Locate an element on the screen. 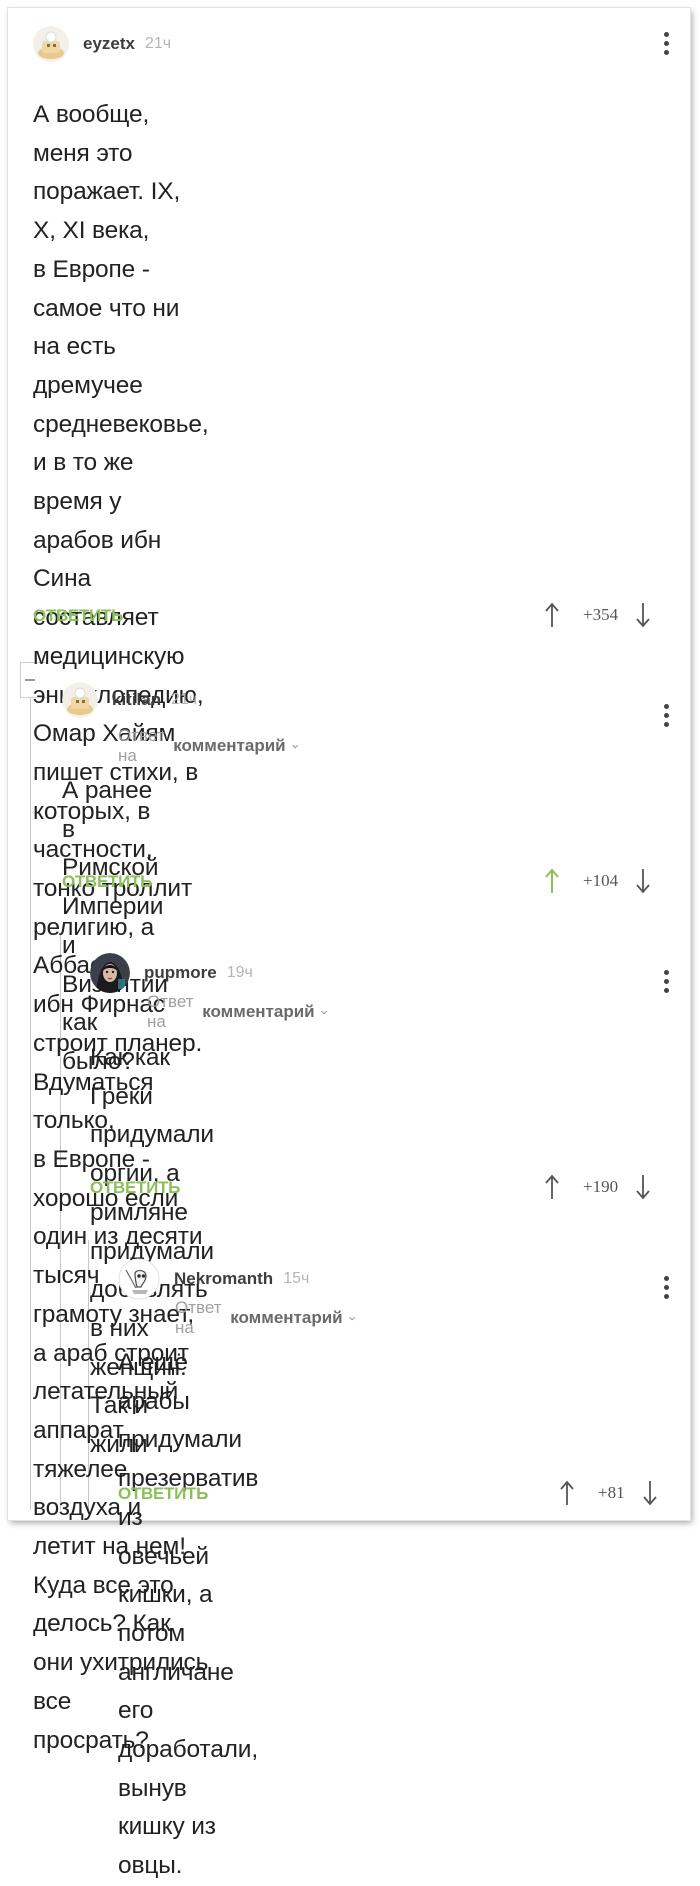 This screenshot has width=700, height=1886. comment-header: kitilan 21ч is located at coordinates (129, 700).